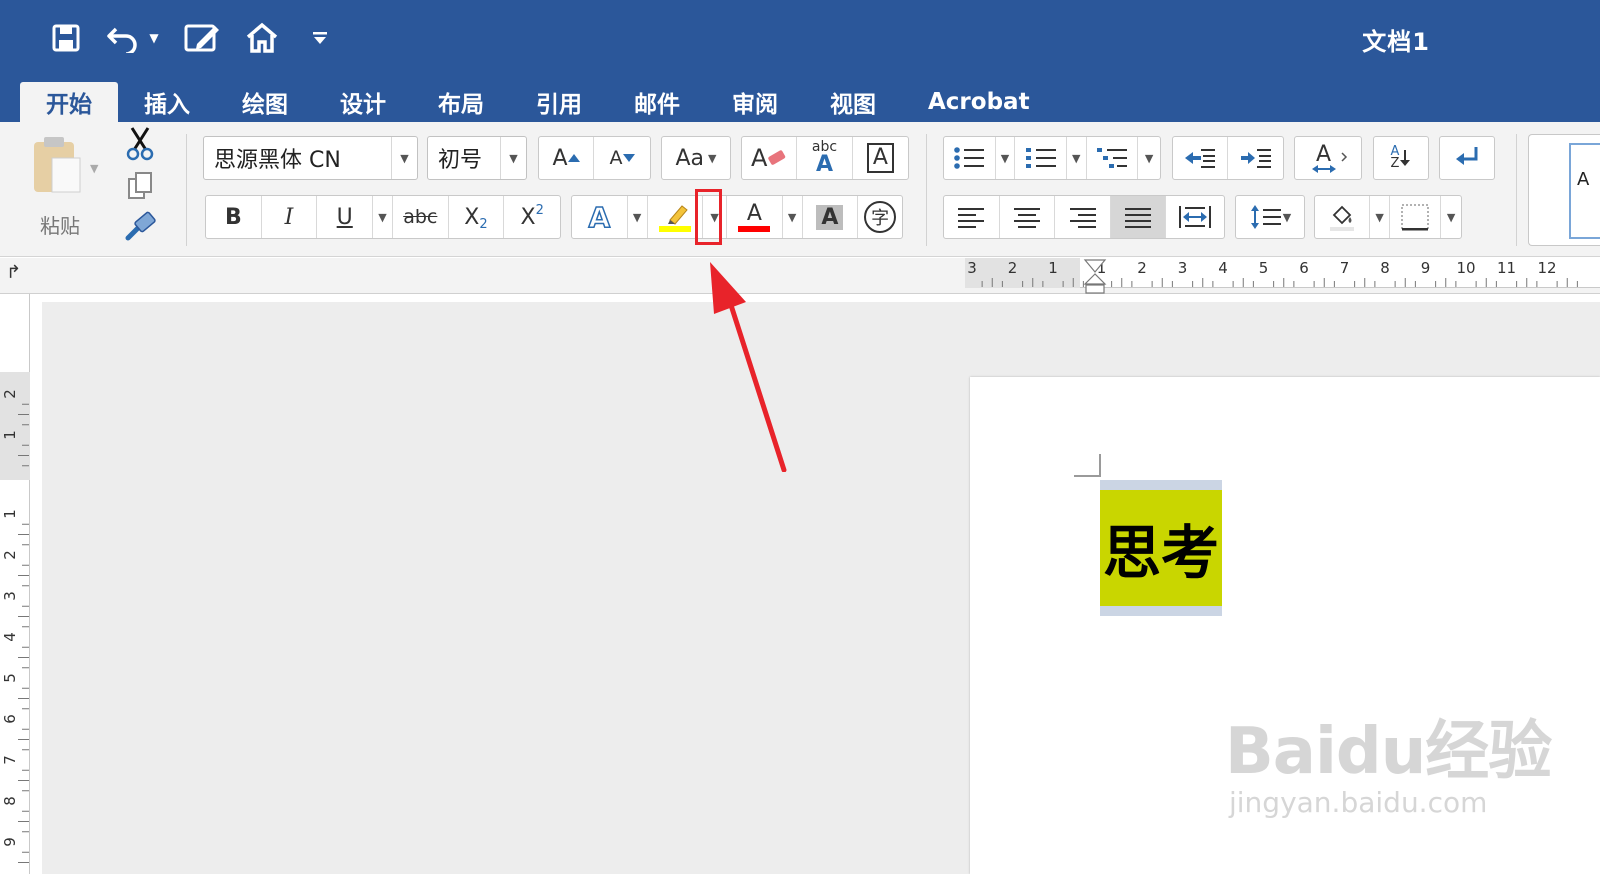  I want to click on ribbon-tabs: 开始 插入 绘图 设计 布局 引用 邮件 审阅 视图 Acrobat, so click(538, 100).